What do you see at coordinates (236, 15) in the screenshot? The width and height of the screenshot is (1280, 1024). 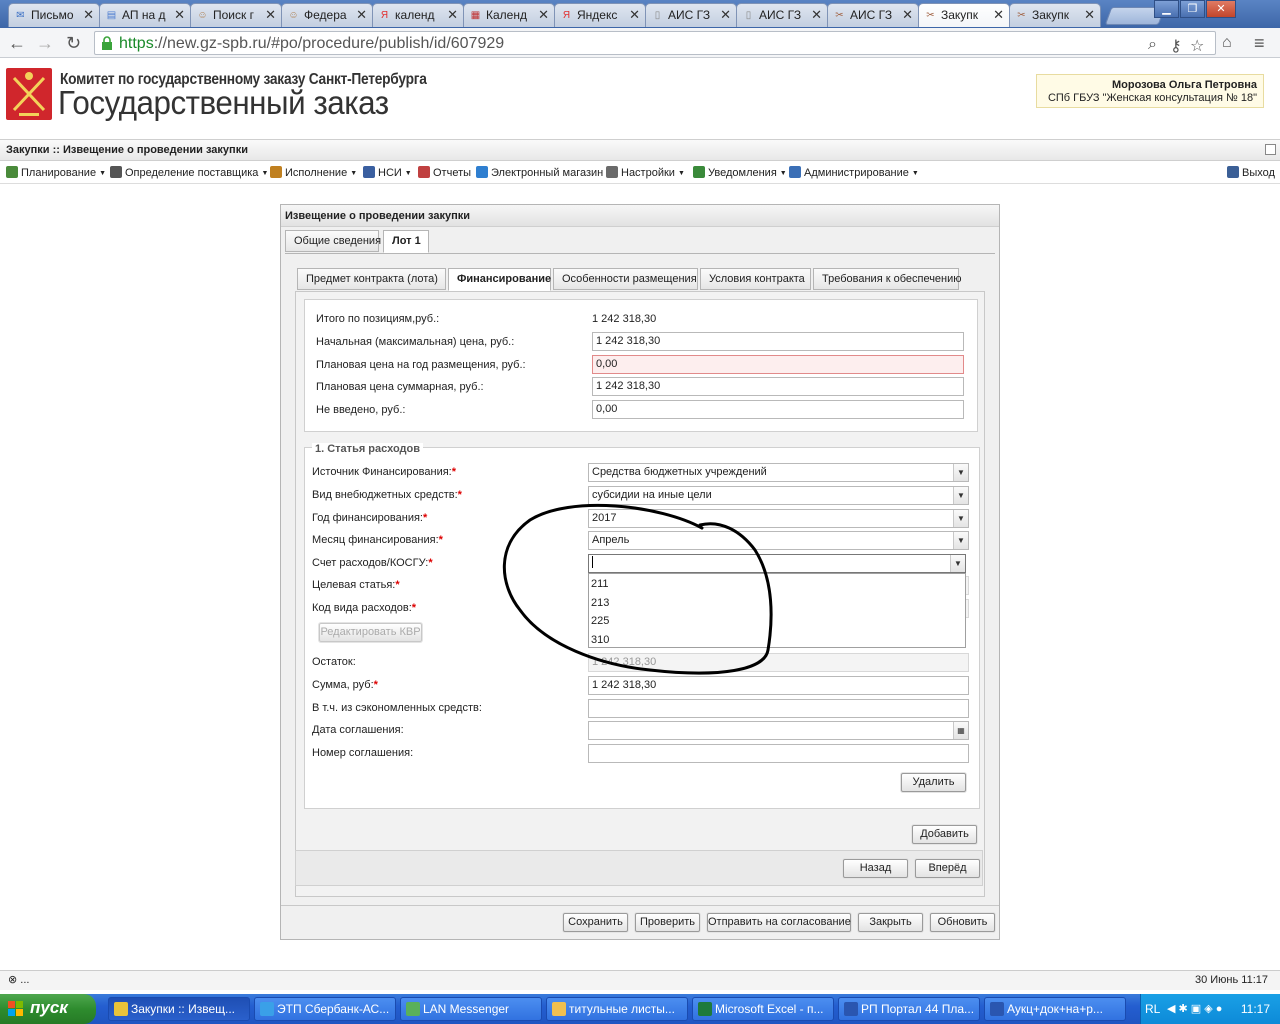 I see `browser-tab: ☺ Поиск г ✕` at bounding box center [236, 15].